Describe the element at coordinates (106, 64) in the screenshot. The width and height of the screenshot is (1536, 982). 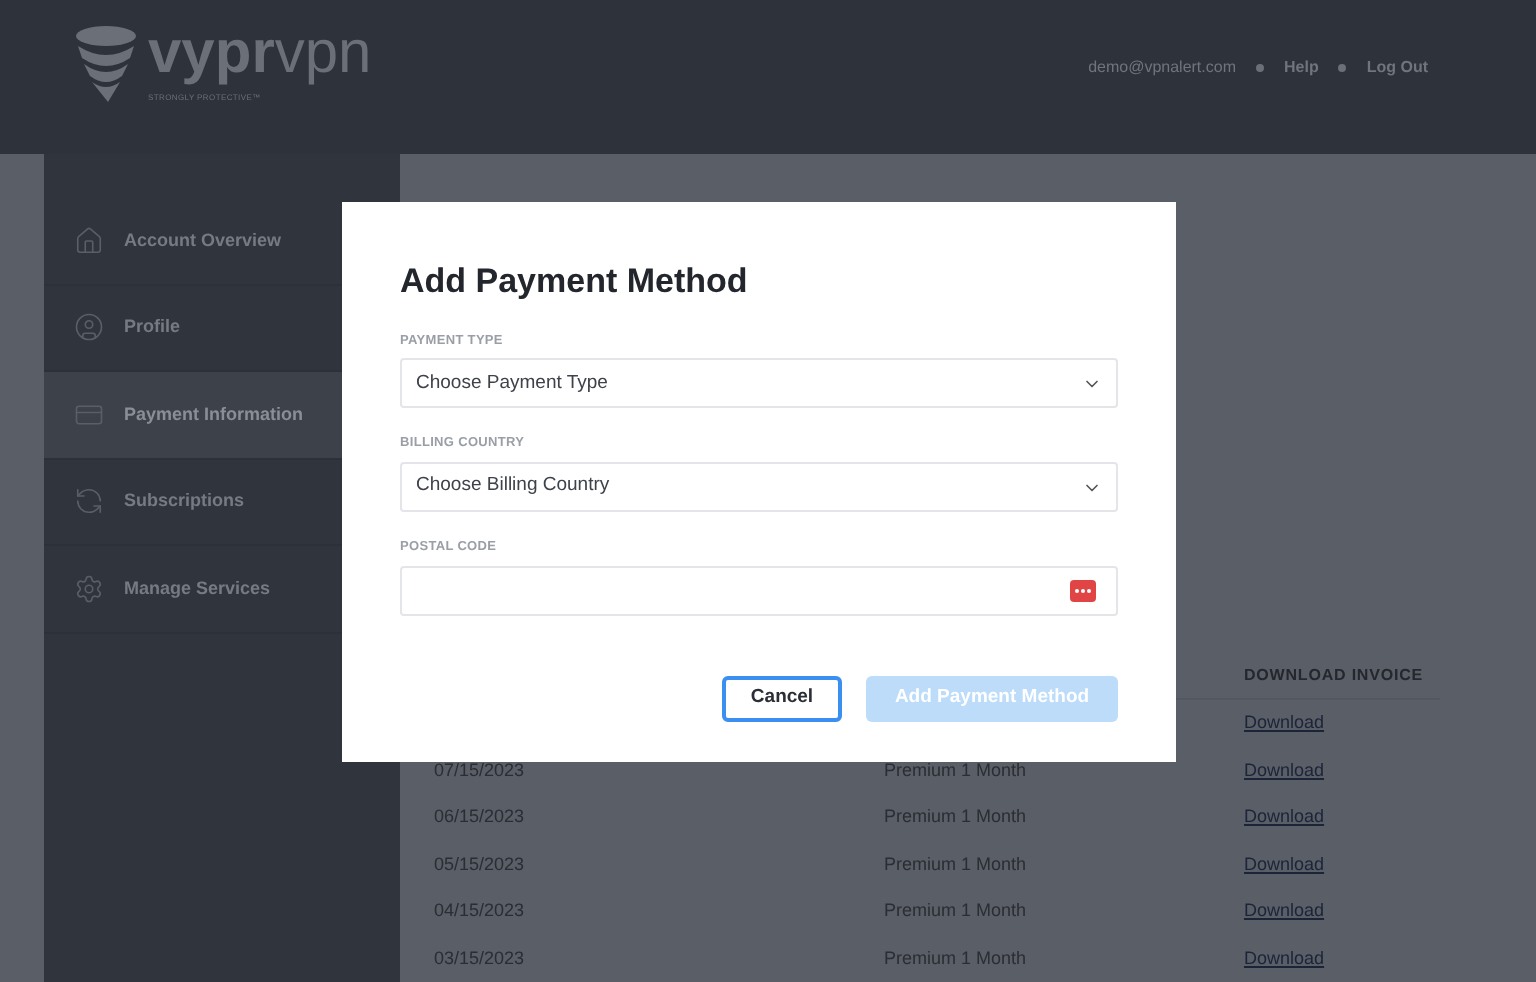
I see `logo-icon` at that location.